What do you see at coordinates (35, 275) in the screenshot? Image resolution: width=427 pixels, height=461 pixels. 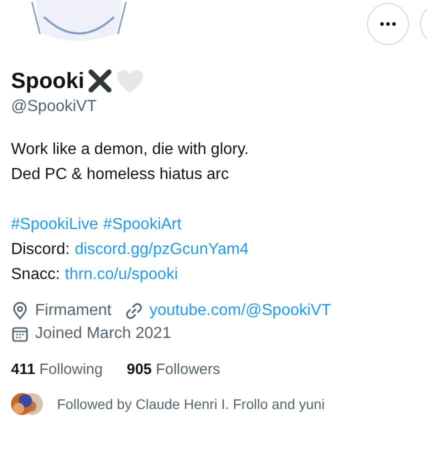 I see `bio-text: Snacc:` at bounding box center [35, 275].